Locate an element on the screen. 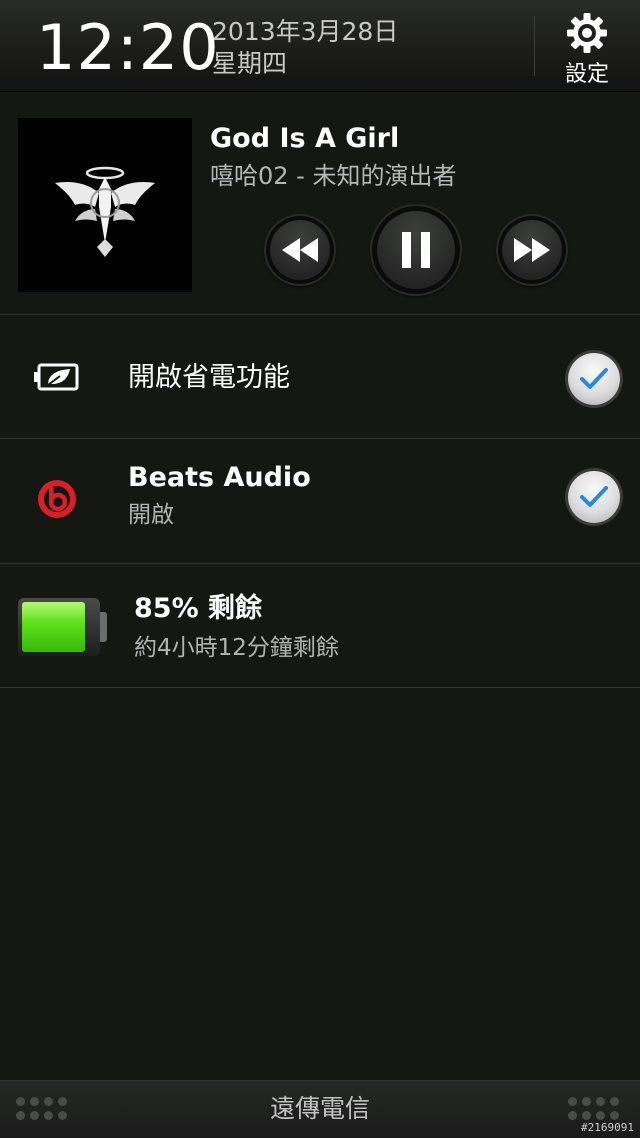  power-saver-row: 開啟省電功能 is located at coordinates (320, 377).